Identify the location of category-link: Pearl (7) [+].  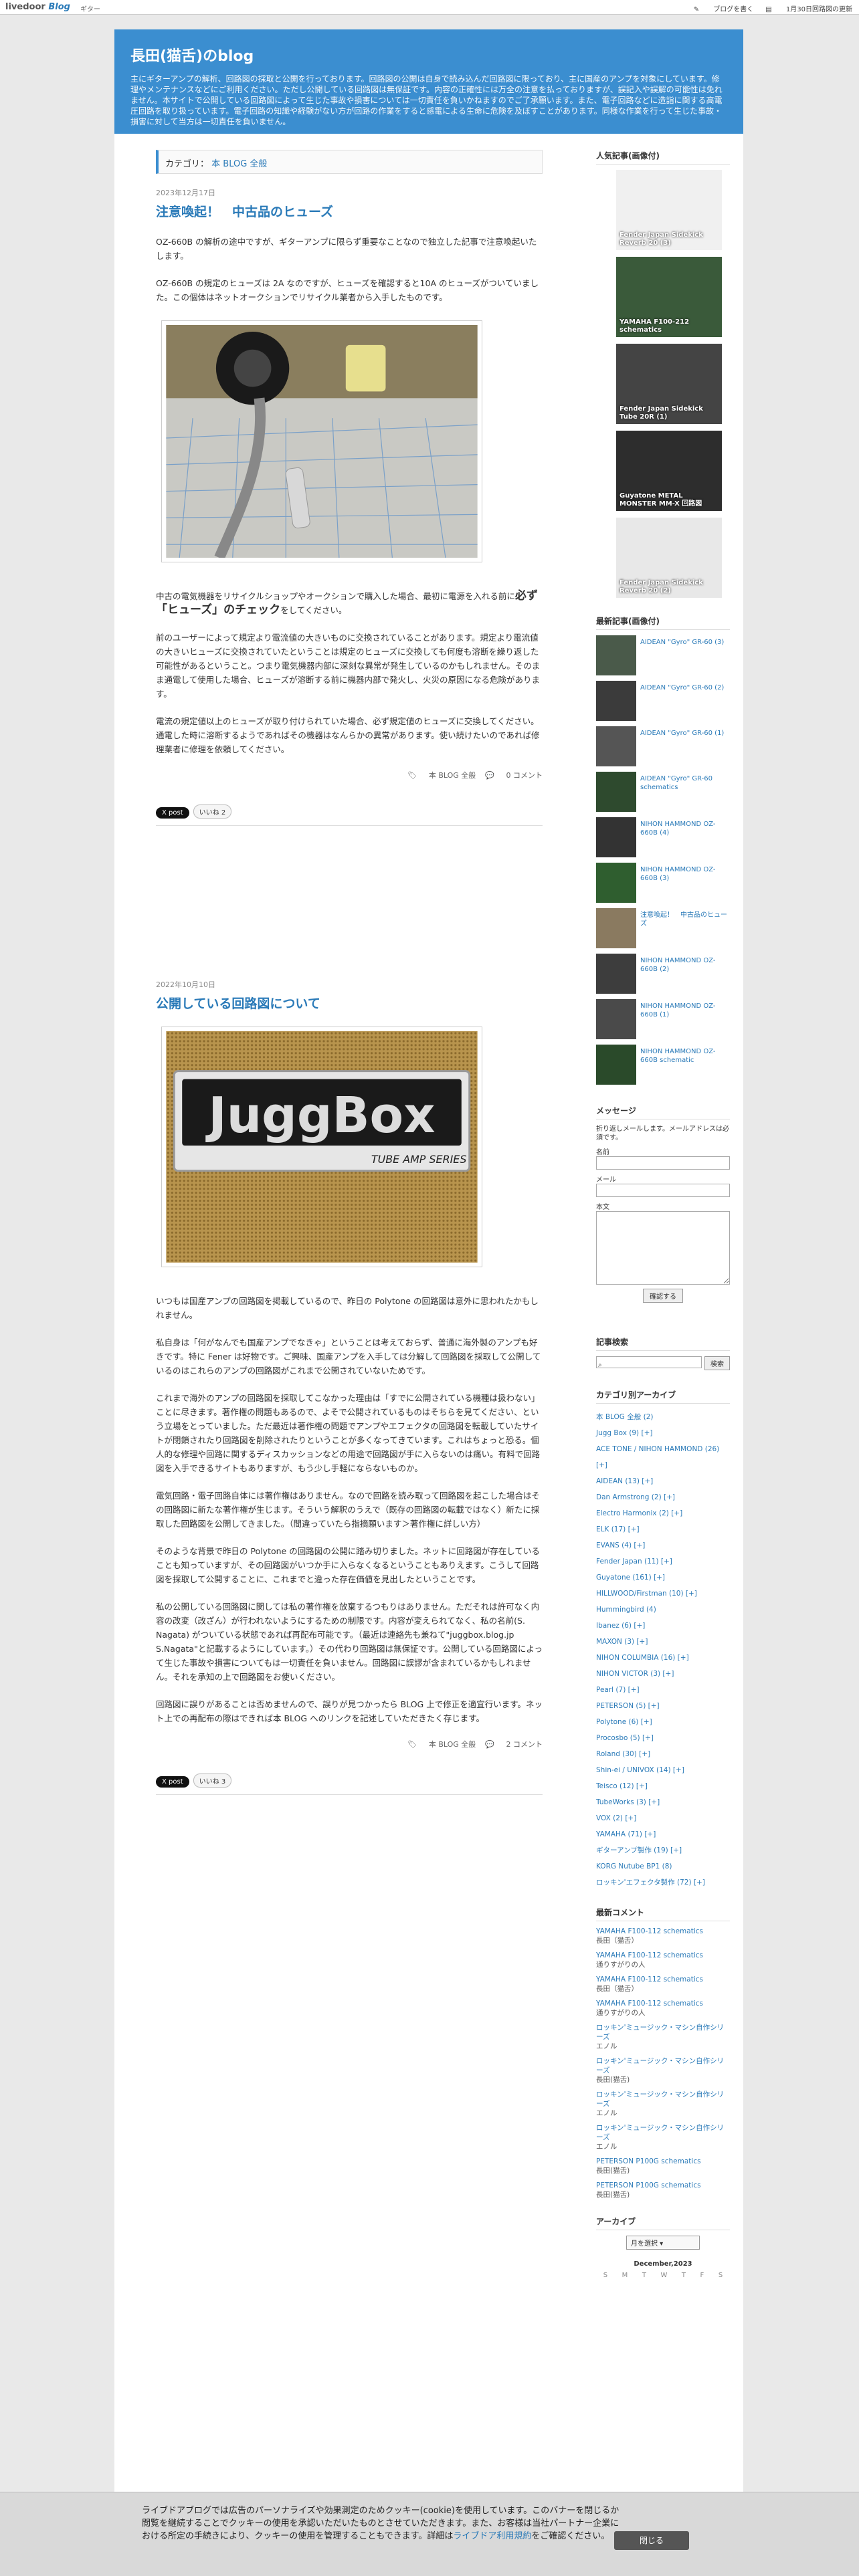
(663, 1690).